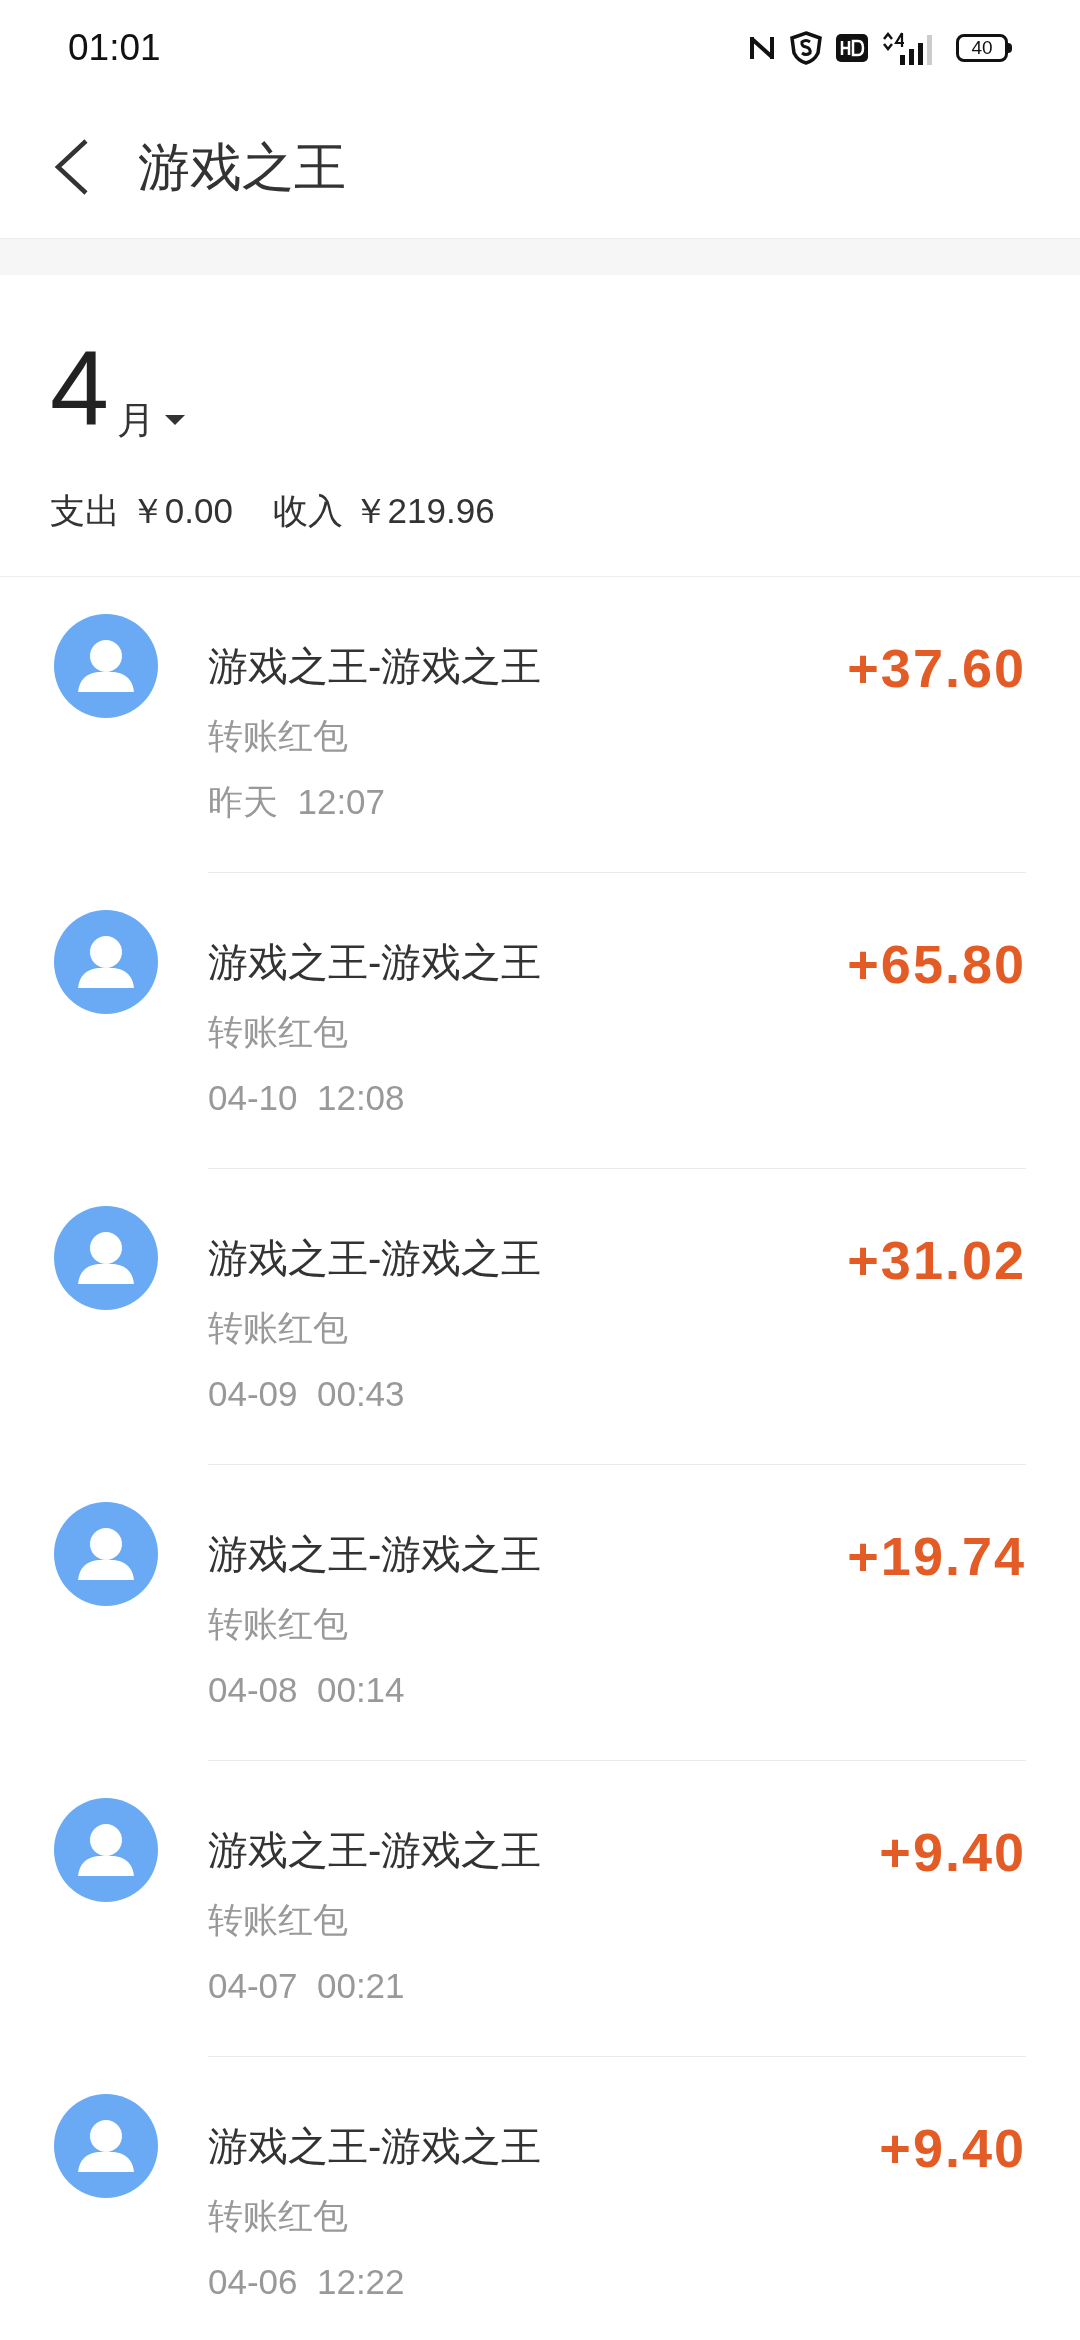  I want to click on page-title: 游戏之王, so click(242, 167).